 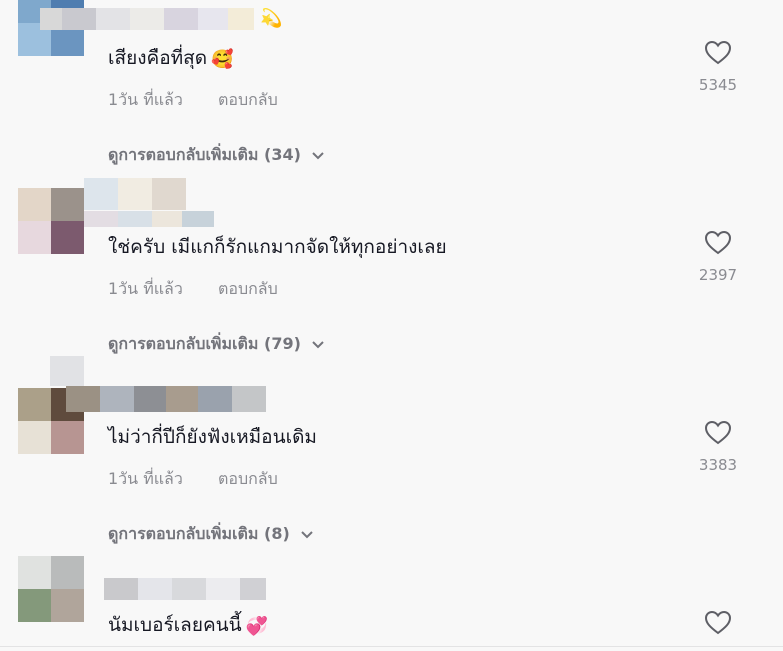 What do you see at coordinates (188, 626) in the screenshot?
I see `comment-text: นัมเบอร์เลยคนนี้ 💞` at bounding box center [188, 626].